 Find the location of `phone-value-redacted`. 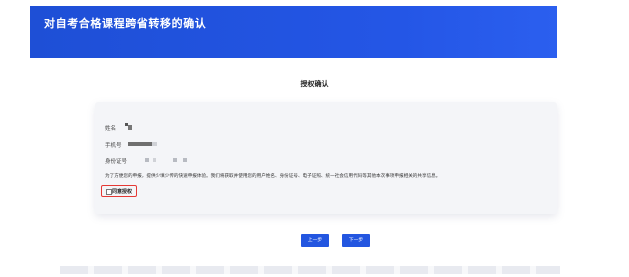

phone-value-redacted is located at coordinates (140, 144).